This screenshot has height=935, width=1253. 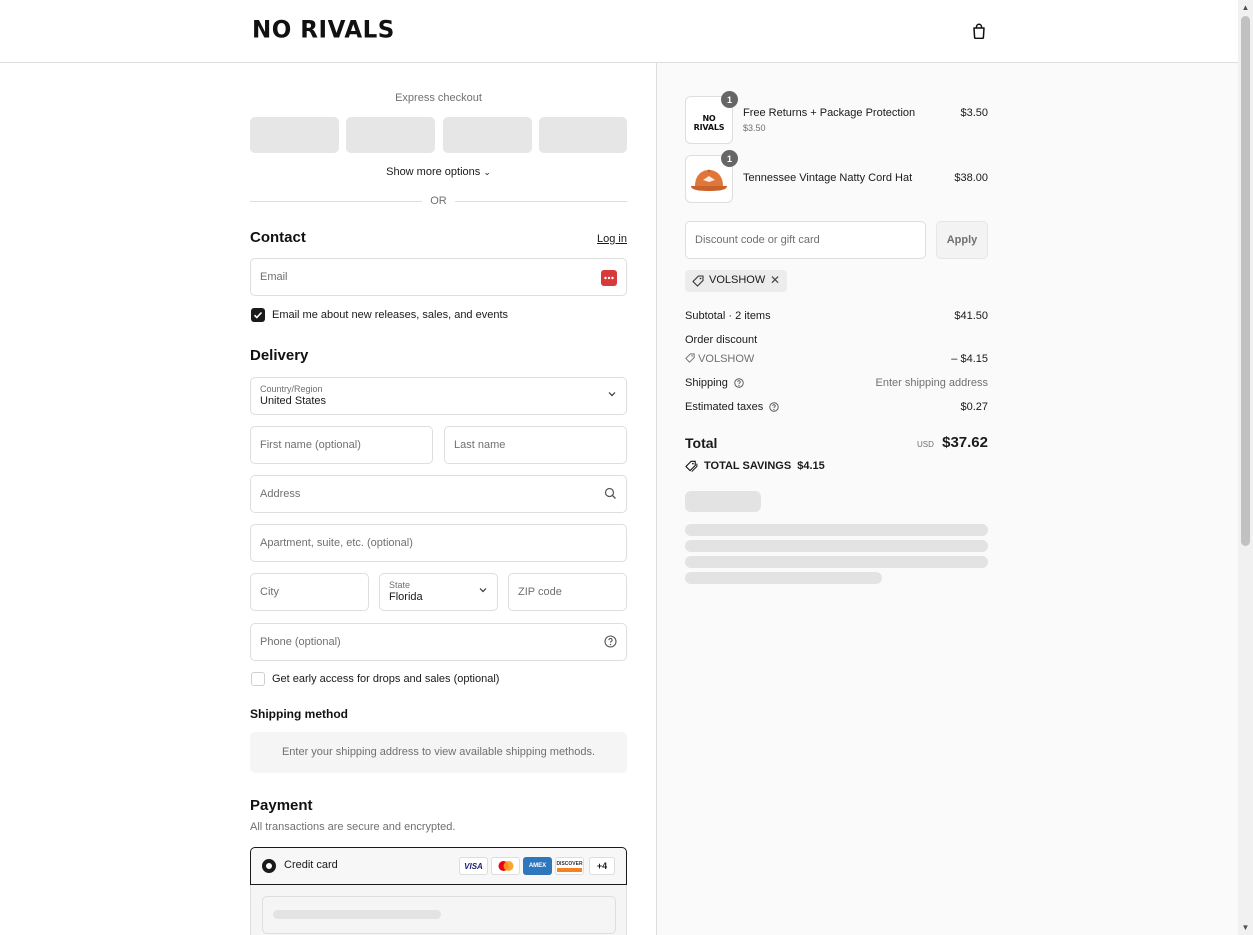 I want to click on checkmark-icon, so click(x=258, y=315).